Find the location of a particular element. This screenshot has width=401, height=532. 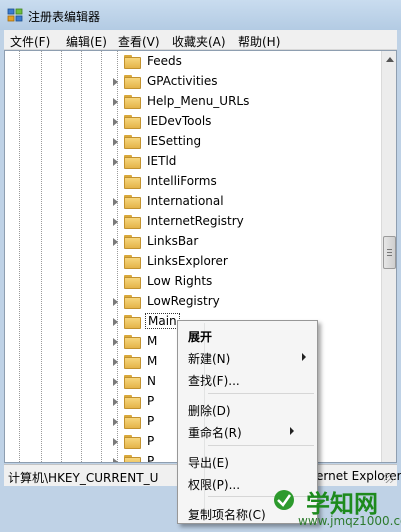

tree-item-label: International is located at coordinates (185, 201).